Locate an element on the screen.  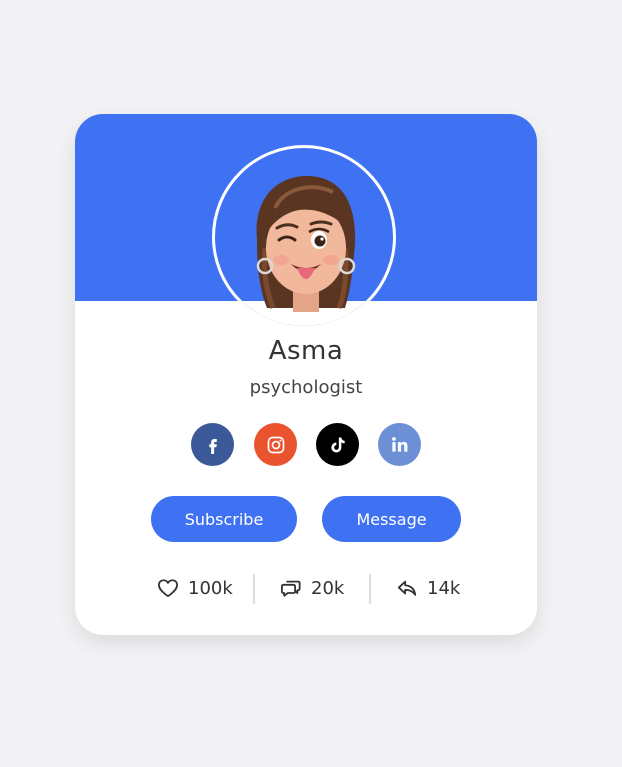
subscribe-button: Subscribe is located at coordinates (224, 519).